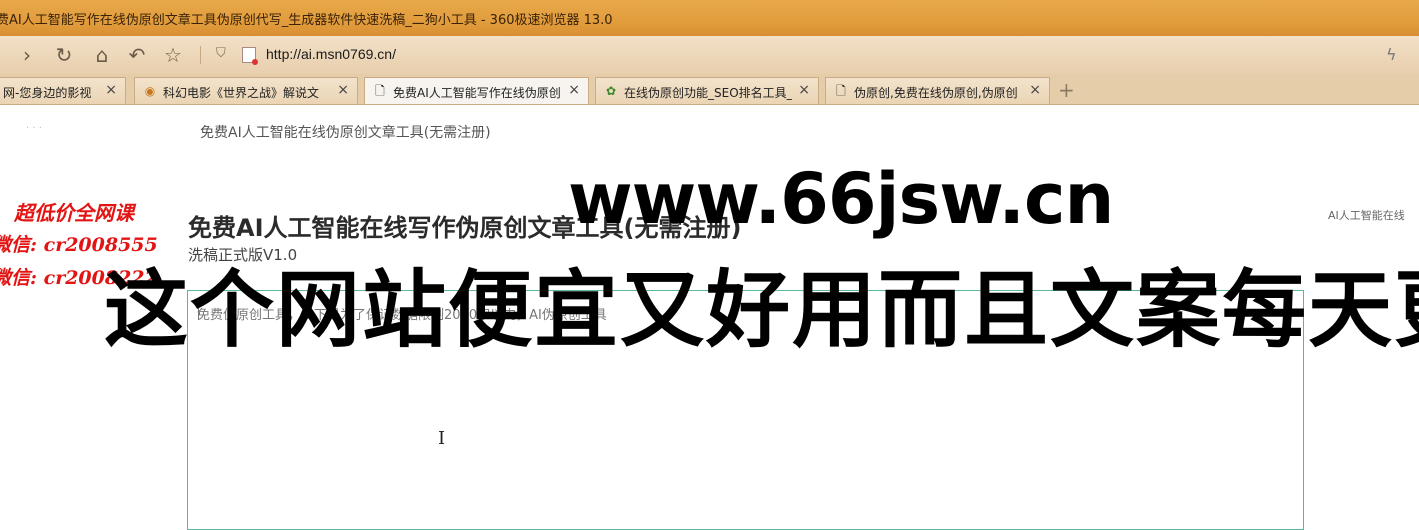 The height and width of the screenshot is (530, 1419). I want to click on browser-toolbar: › ↻ ⌂ ↶ ☆ ⛉ http://ai.msn0769.cn/ ϟ, so click(709, 55).